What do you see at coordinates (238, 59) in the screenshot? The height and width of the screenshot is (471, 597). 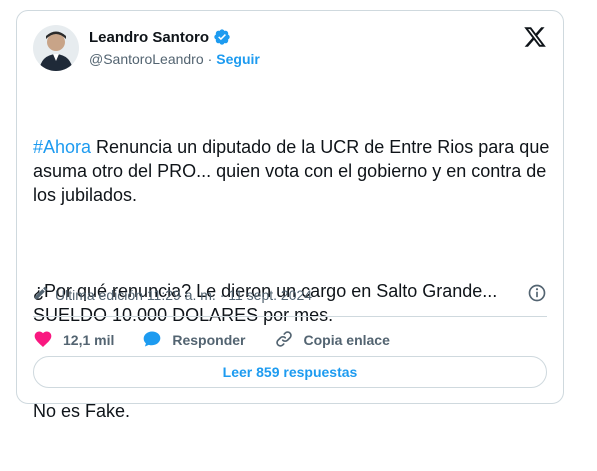 I see `follow-button: Seguir` at bounding box center [238, 59].